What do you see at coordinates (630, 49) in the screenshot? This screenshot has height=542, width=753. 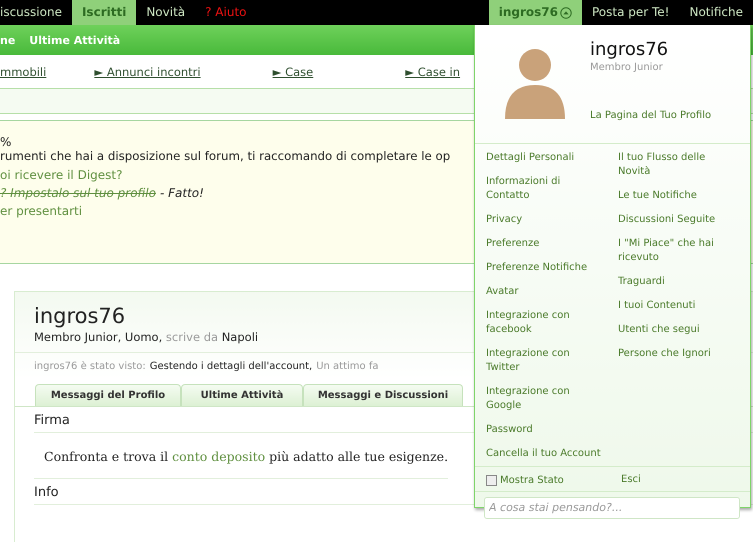 I see `user-name: ingros76` at bounding box center [630, 49].